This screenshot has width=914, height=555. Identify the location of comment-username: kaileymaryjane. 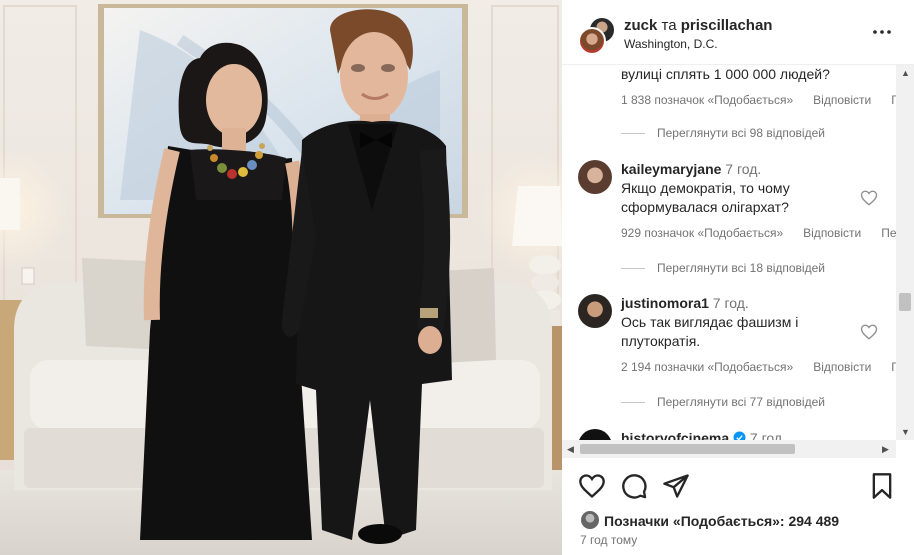
(671, 169).